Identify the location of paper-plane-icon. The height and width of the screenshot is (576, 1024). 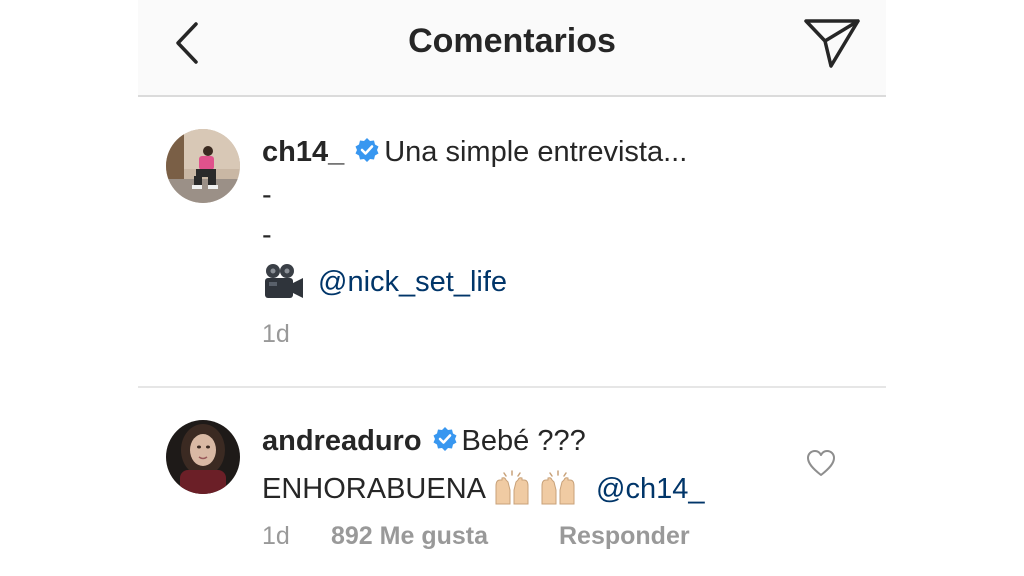
(832, 43).